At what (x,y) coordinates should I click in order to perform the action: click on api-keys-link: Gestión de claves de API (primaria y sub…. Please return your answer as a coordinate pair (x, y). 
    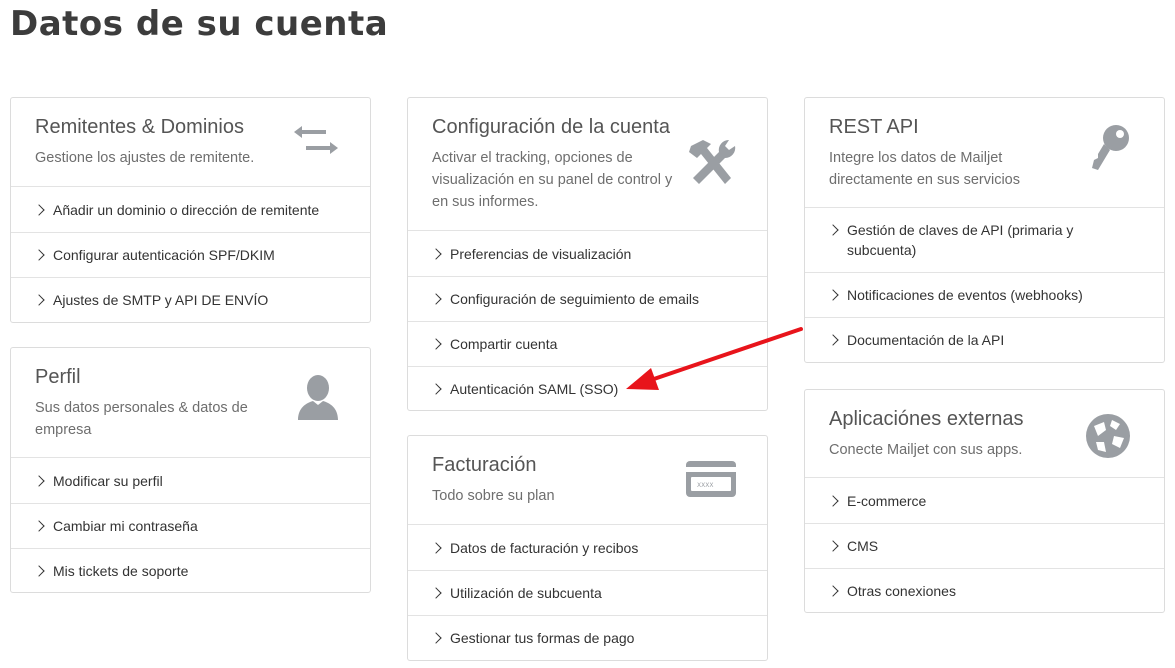
    Looking at the image, I should click on (984, 240).